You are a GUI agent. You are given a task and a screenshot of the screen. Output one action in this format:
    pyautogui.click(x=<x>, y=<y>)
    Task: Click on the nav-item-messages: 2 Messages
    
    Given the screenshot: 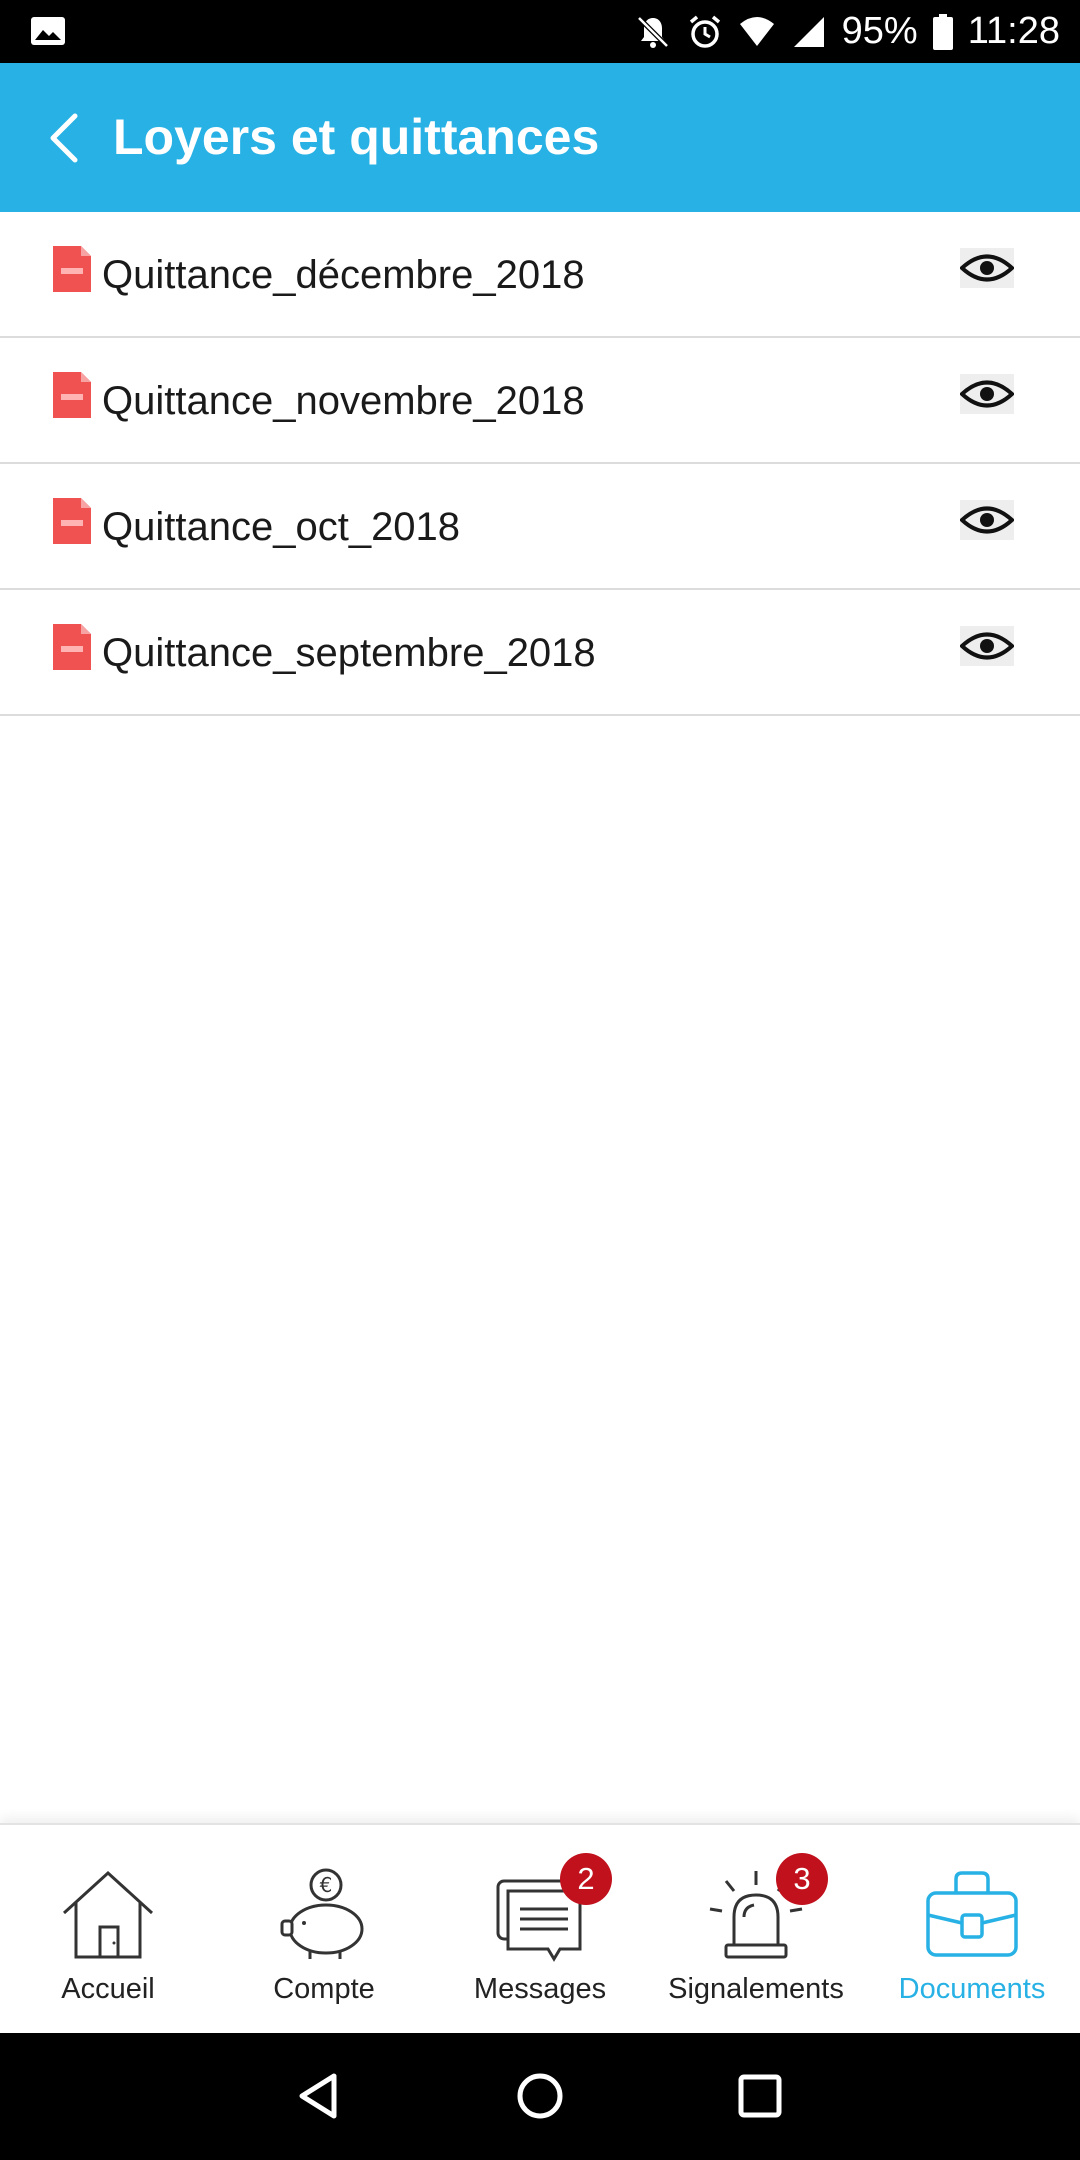 What is the action you would take?
    pyautogui.click(x=540, y=1930)
    